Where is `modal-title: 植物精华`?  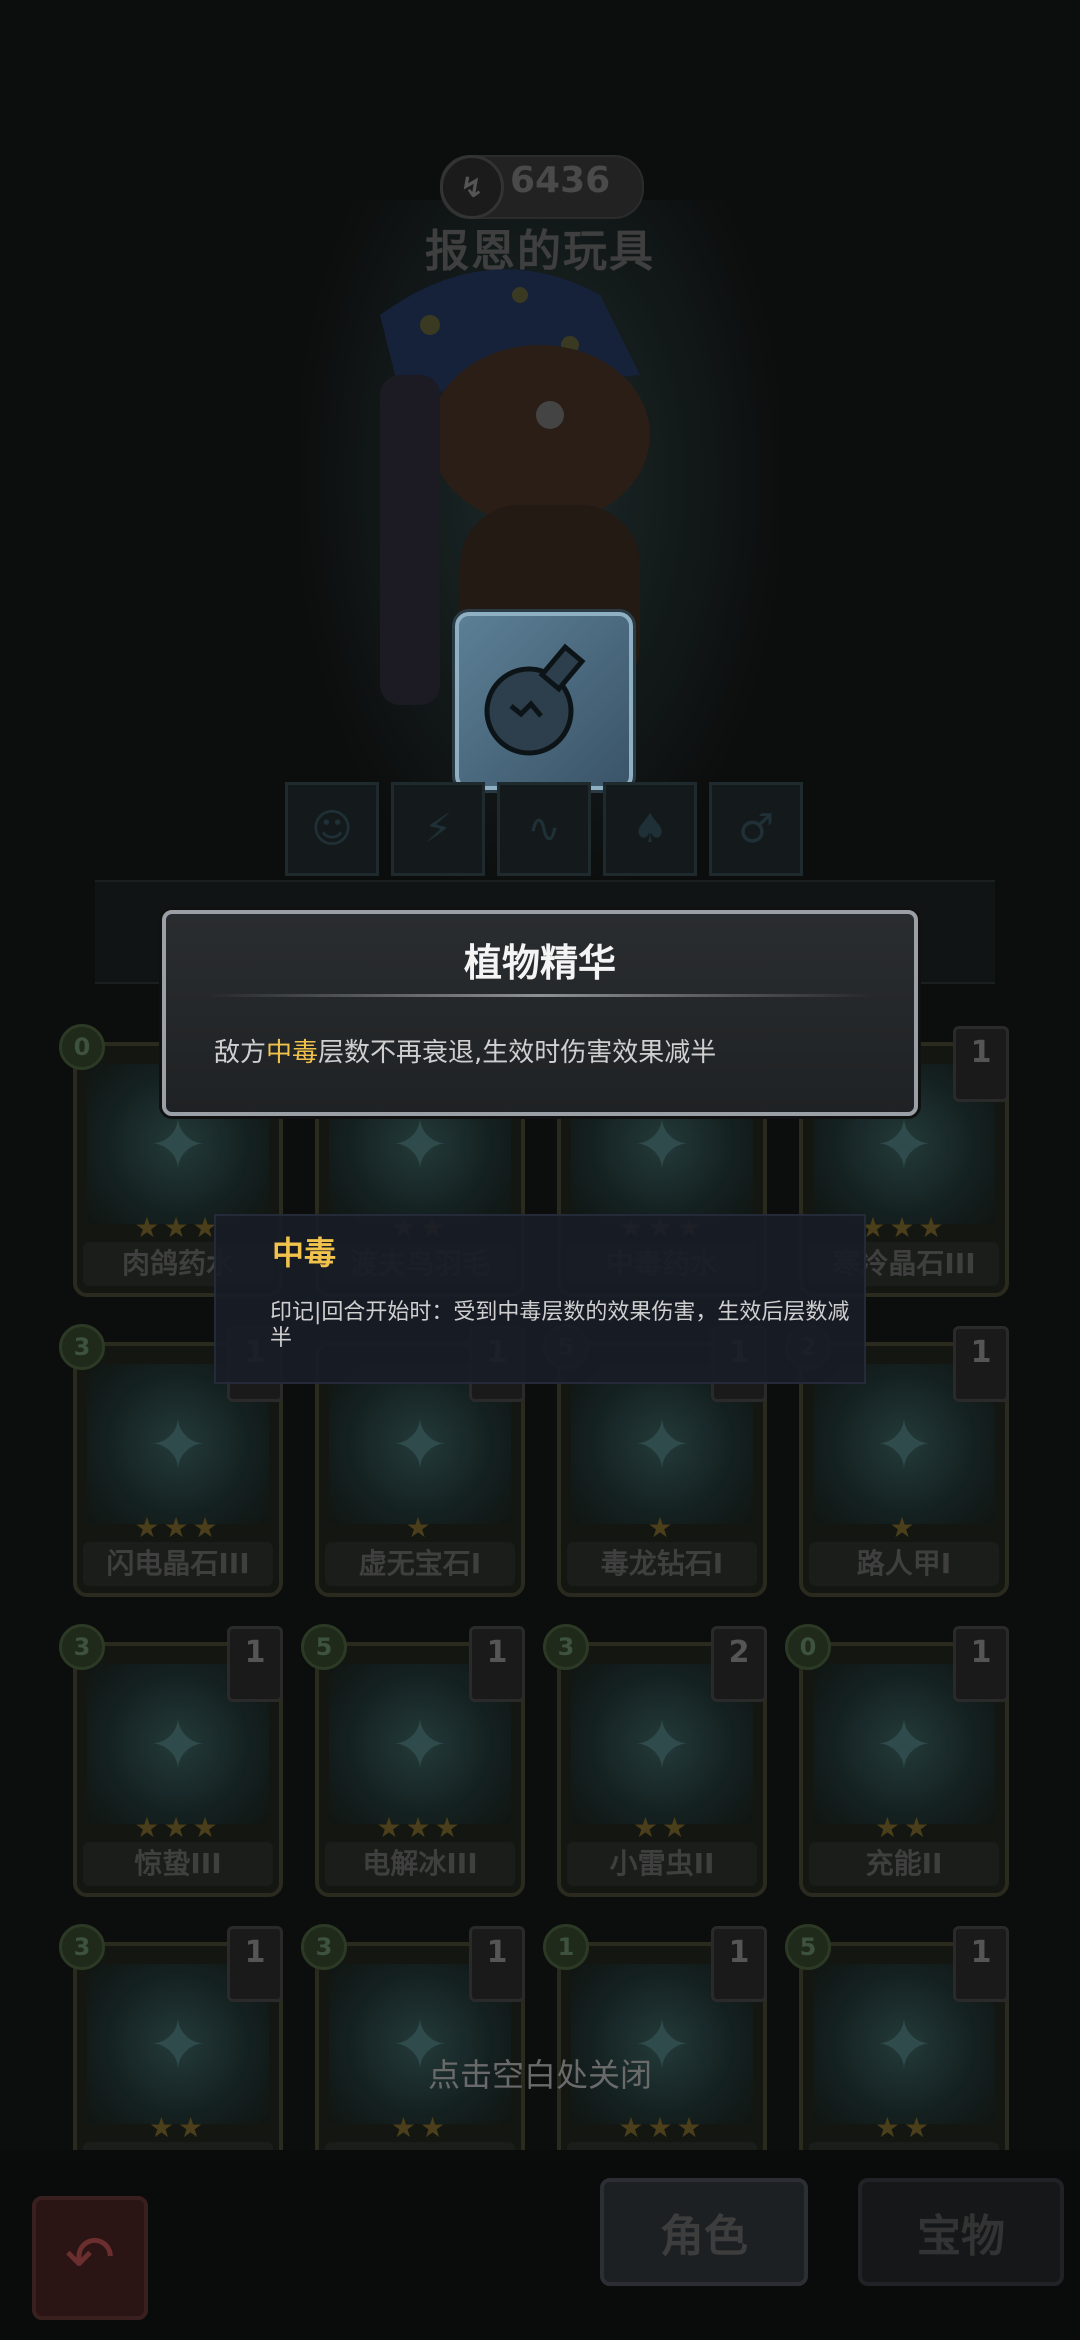 modal-title: 植物精华 is located at coordinates (539, 963).